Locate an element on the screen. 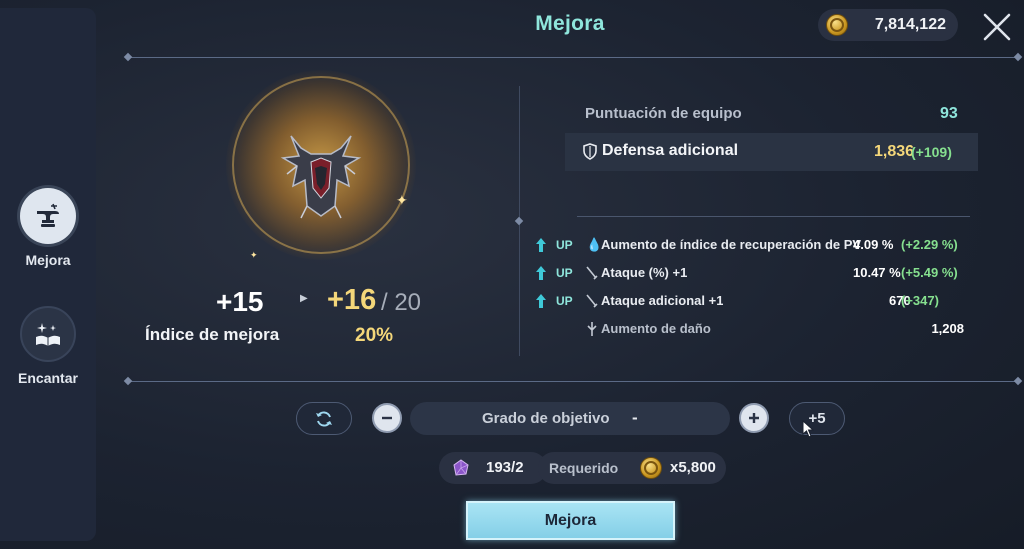  chest-armor-icon is located at coordinates (321, 177).